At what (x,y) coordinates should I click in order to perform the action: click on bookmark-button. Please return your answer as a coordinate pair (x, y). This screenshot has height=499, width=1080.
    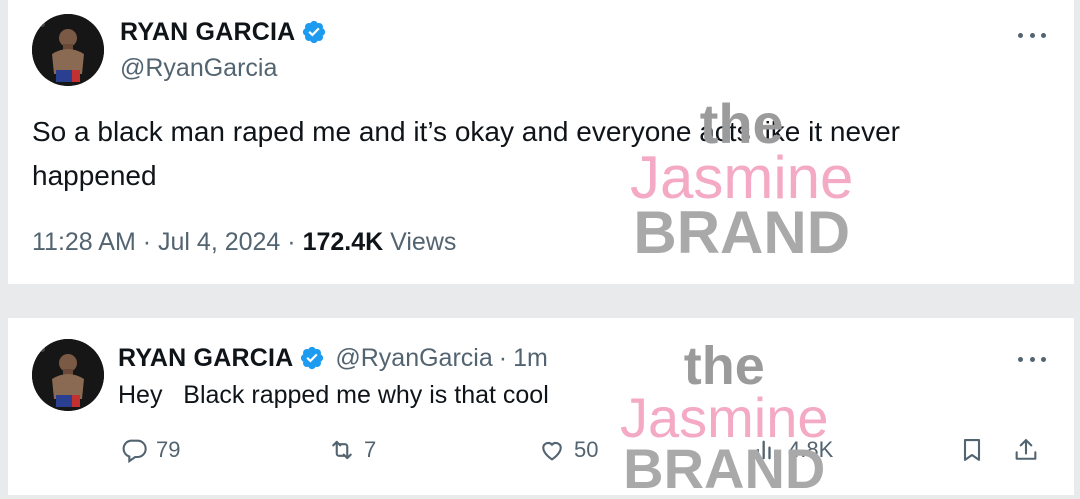
    Looking at the image, I should click on (972, 450).